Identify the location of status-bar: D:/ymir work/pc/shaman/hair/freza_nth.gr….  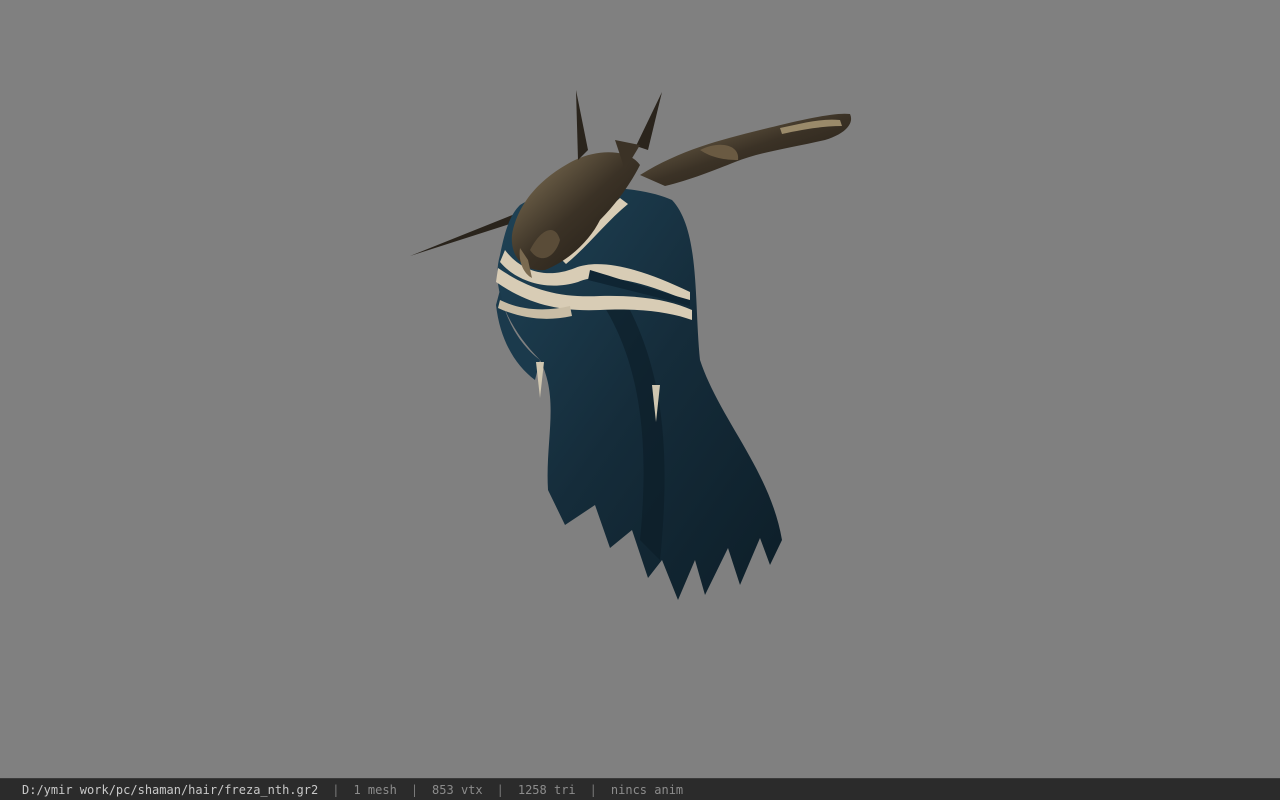
(640, 789).